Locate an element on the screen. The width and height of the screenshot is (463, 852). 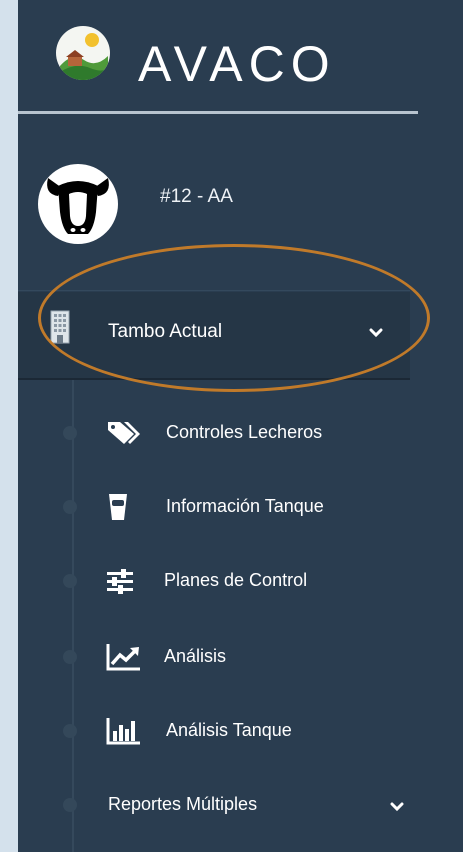
sliders-icon is located at coordinates (124, 581).